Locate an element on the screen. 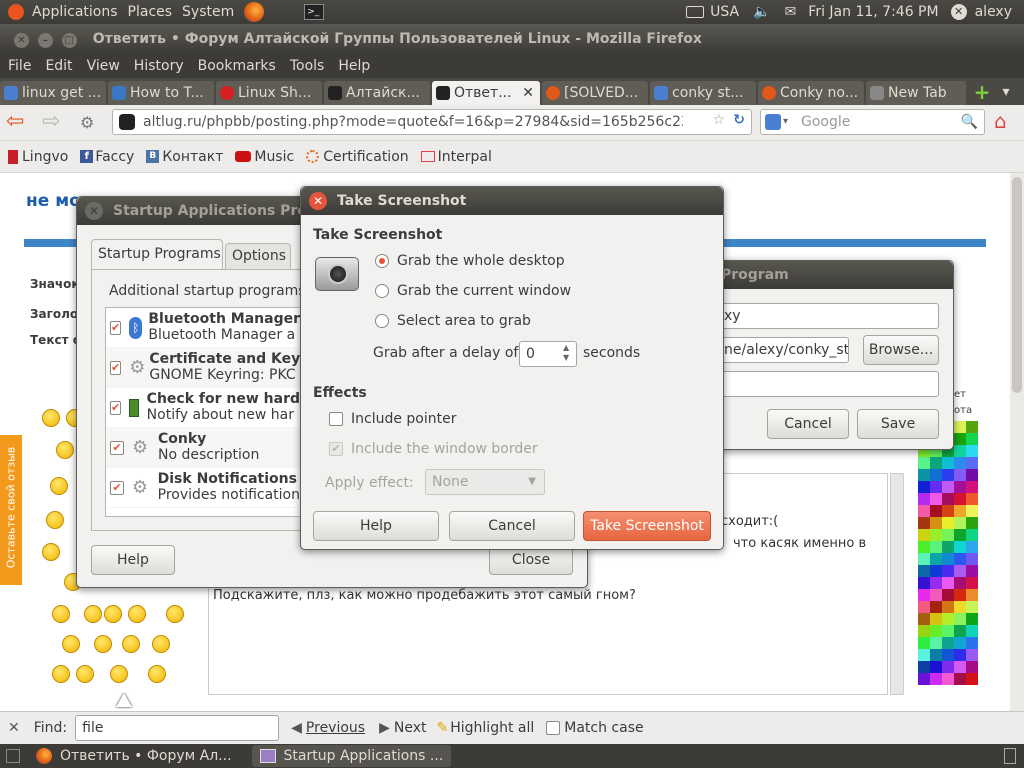 This screenshot has width=1024, height=768. find-next-button: Next is located at coordinates (410, 728).